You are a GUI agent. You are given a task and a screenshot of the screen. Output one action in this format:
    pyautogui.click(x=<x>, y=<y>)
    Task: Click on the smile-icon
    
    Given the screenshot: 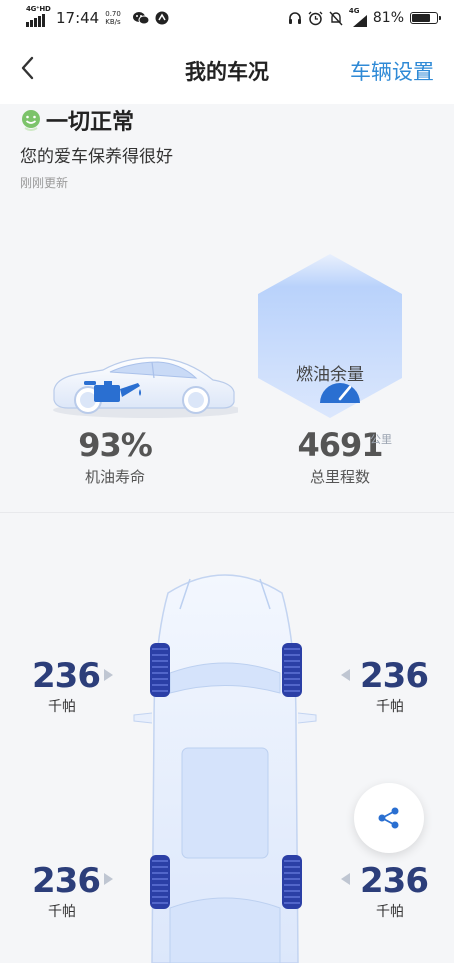 What is the action you would take?
    pyautogui.click(x=31, y=120)
    